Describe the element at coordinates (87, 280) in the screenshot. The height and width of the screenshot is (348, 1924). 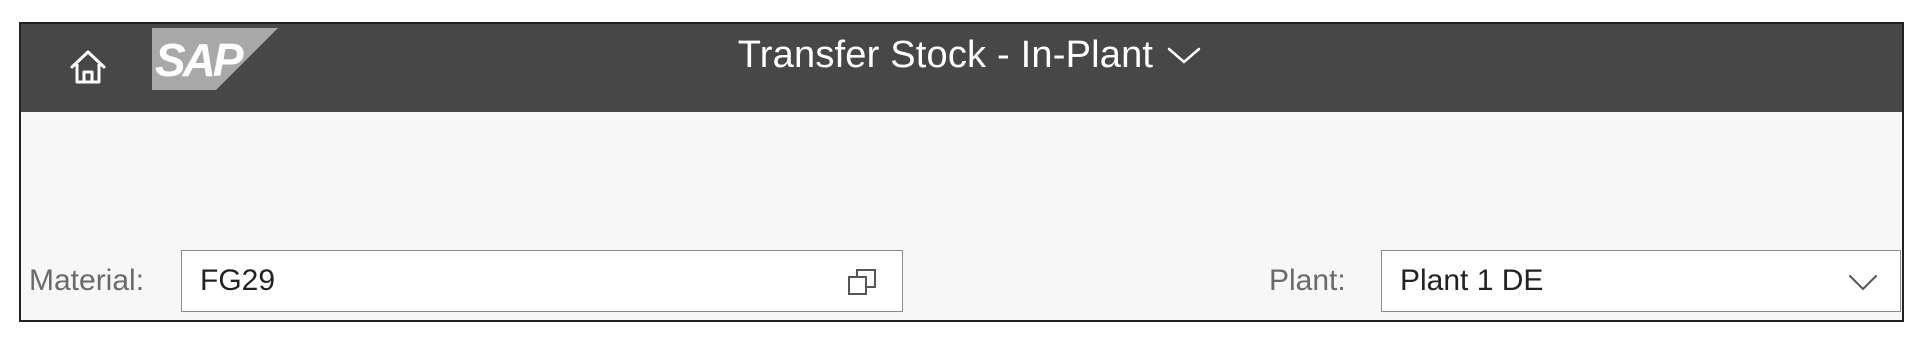
I see `material-label: Material:` at that location.